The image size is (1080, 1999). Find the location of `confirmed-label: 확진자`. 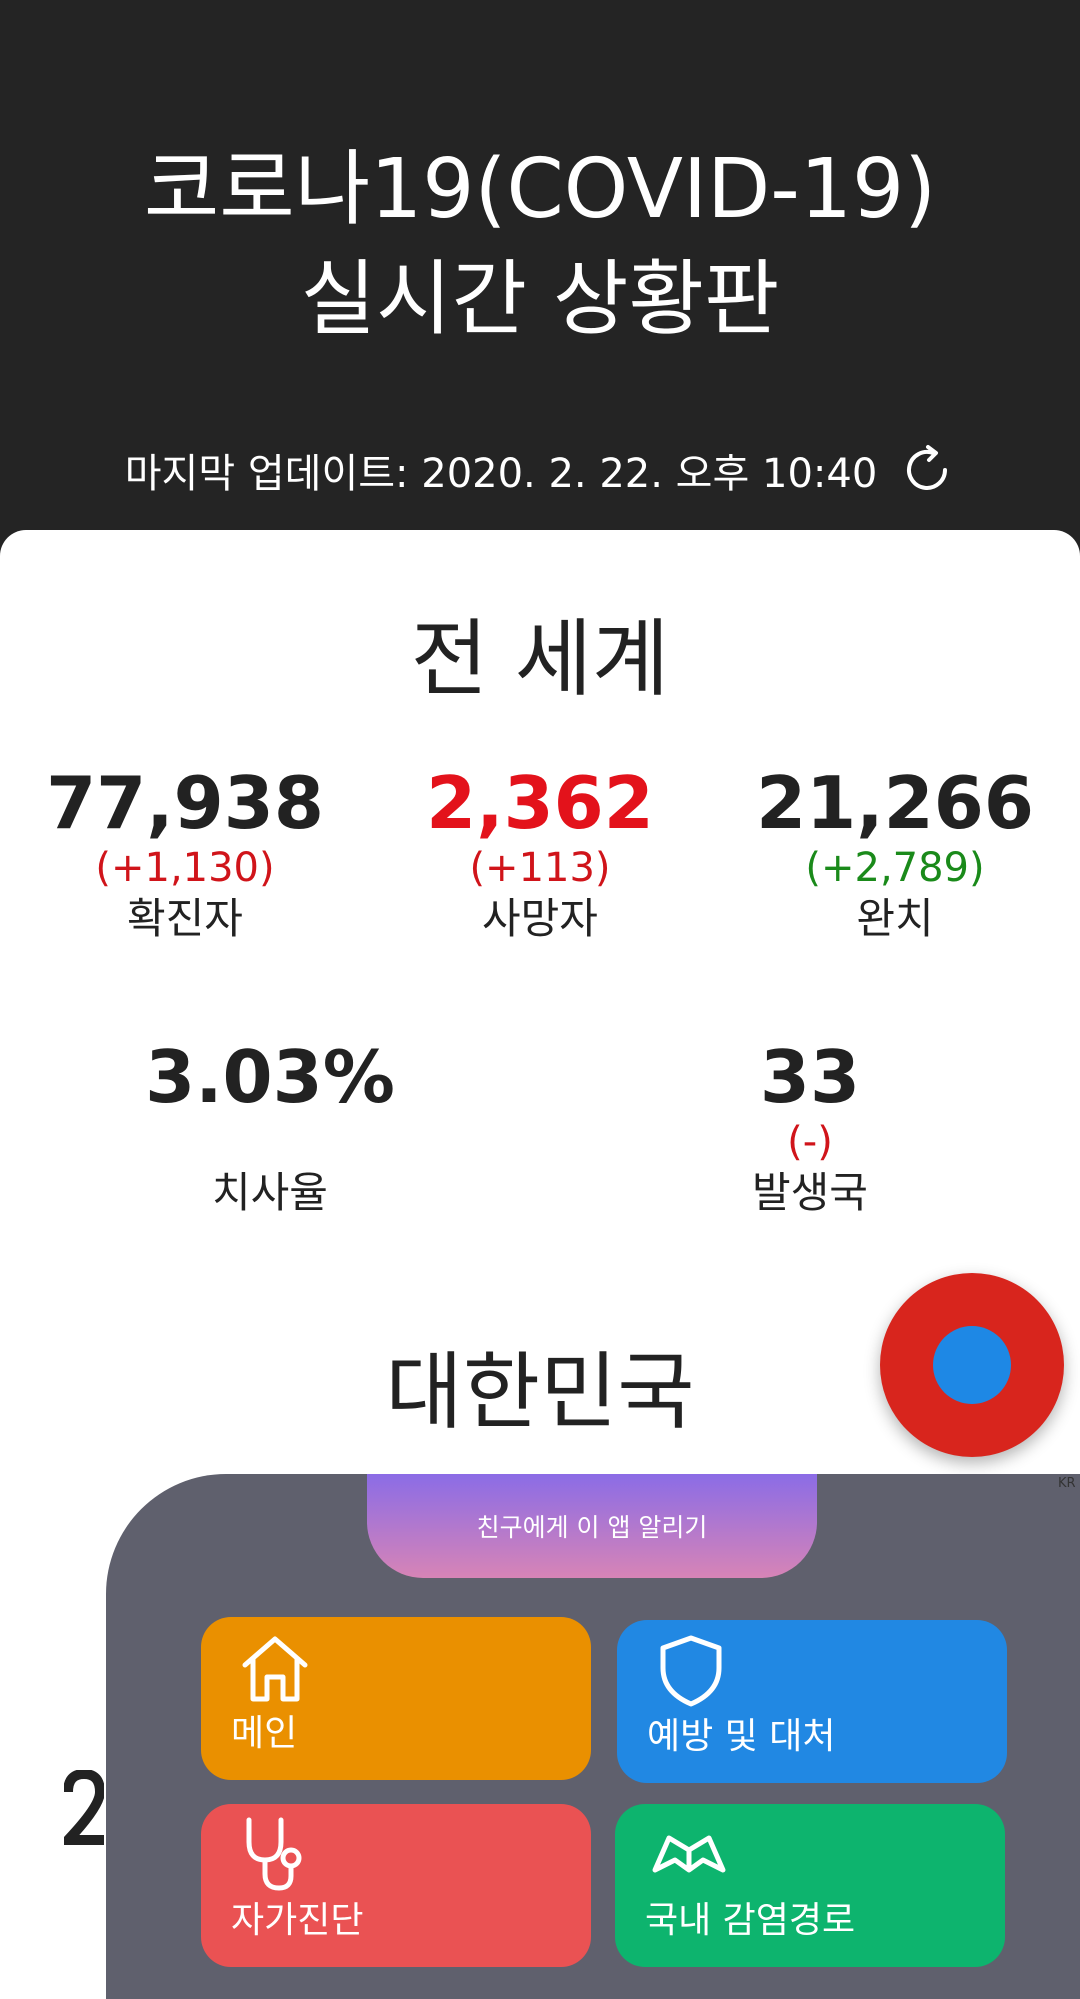

confirmed-label: 확진자 is located at coordinates (185, 918).